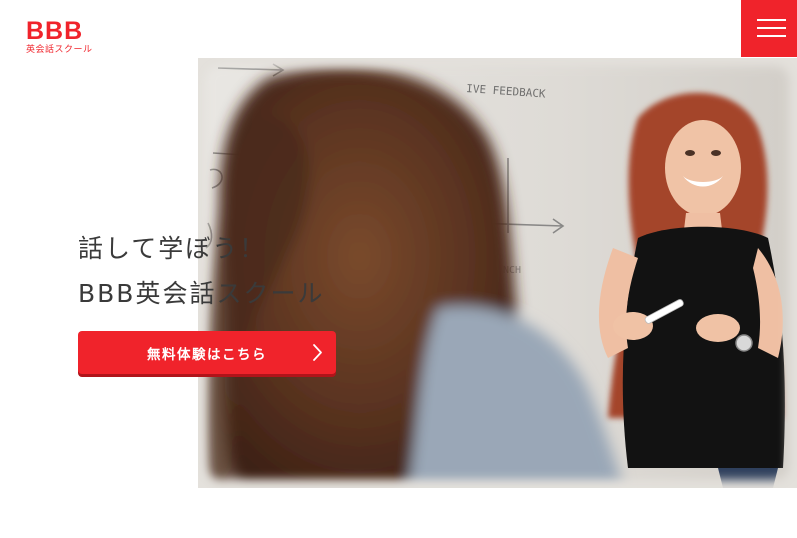 The width and height of the screenshot is (797, 538). Describe the element at coordinates (207, 355) in the screenshot. I see `free-trial-button-label: 無料体験はこちら` at that location.